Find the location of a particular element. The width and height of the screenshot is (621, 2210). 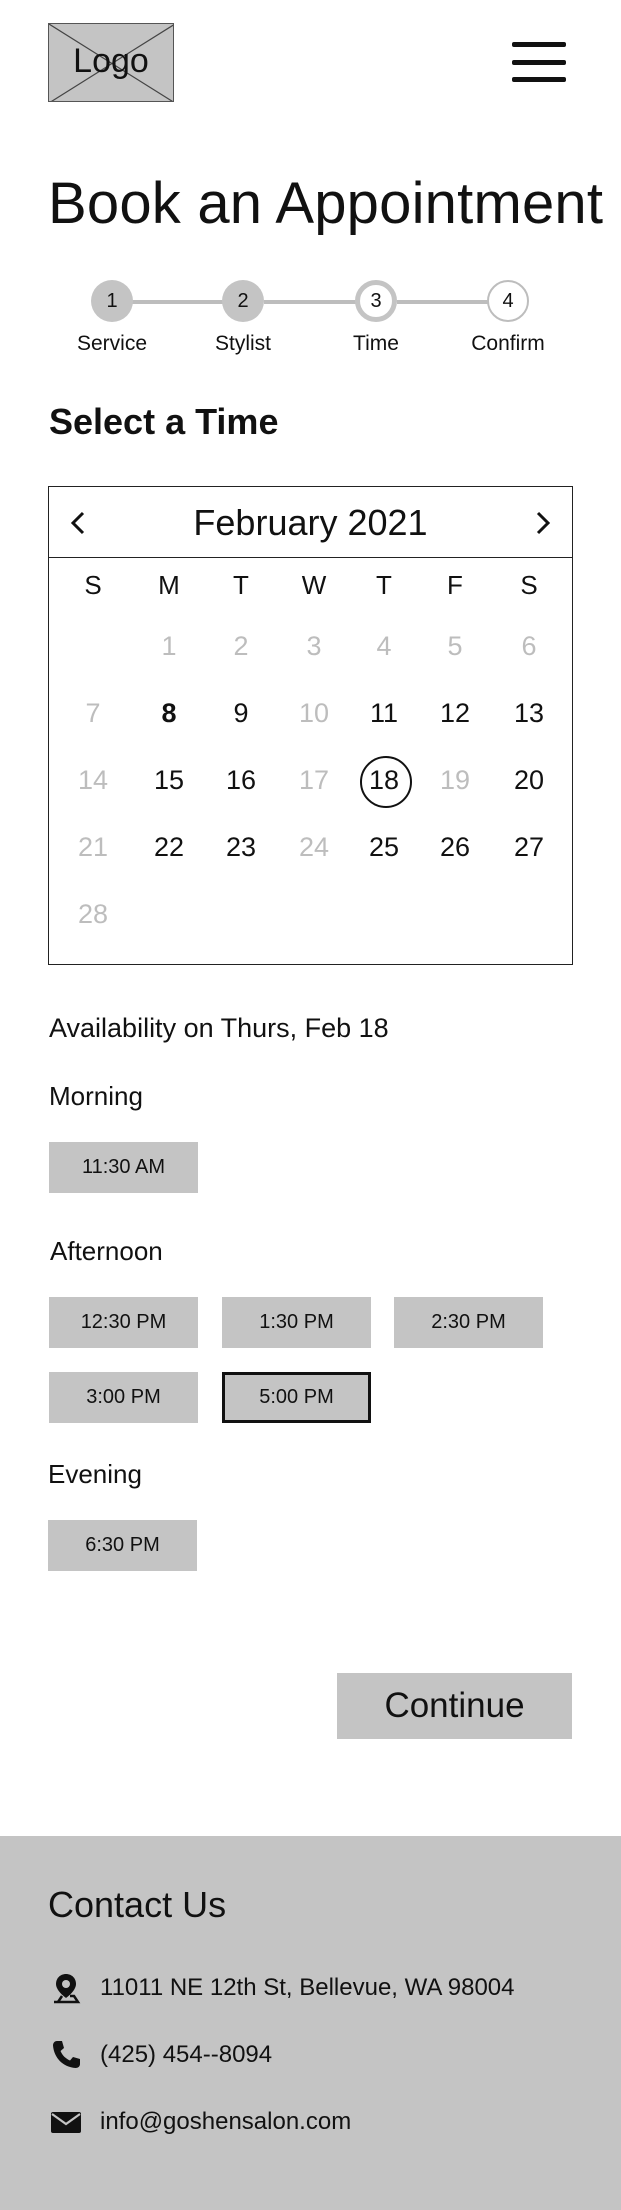

page-title: Book an Appointment is located at coordinates (326, 203).